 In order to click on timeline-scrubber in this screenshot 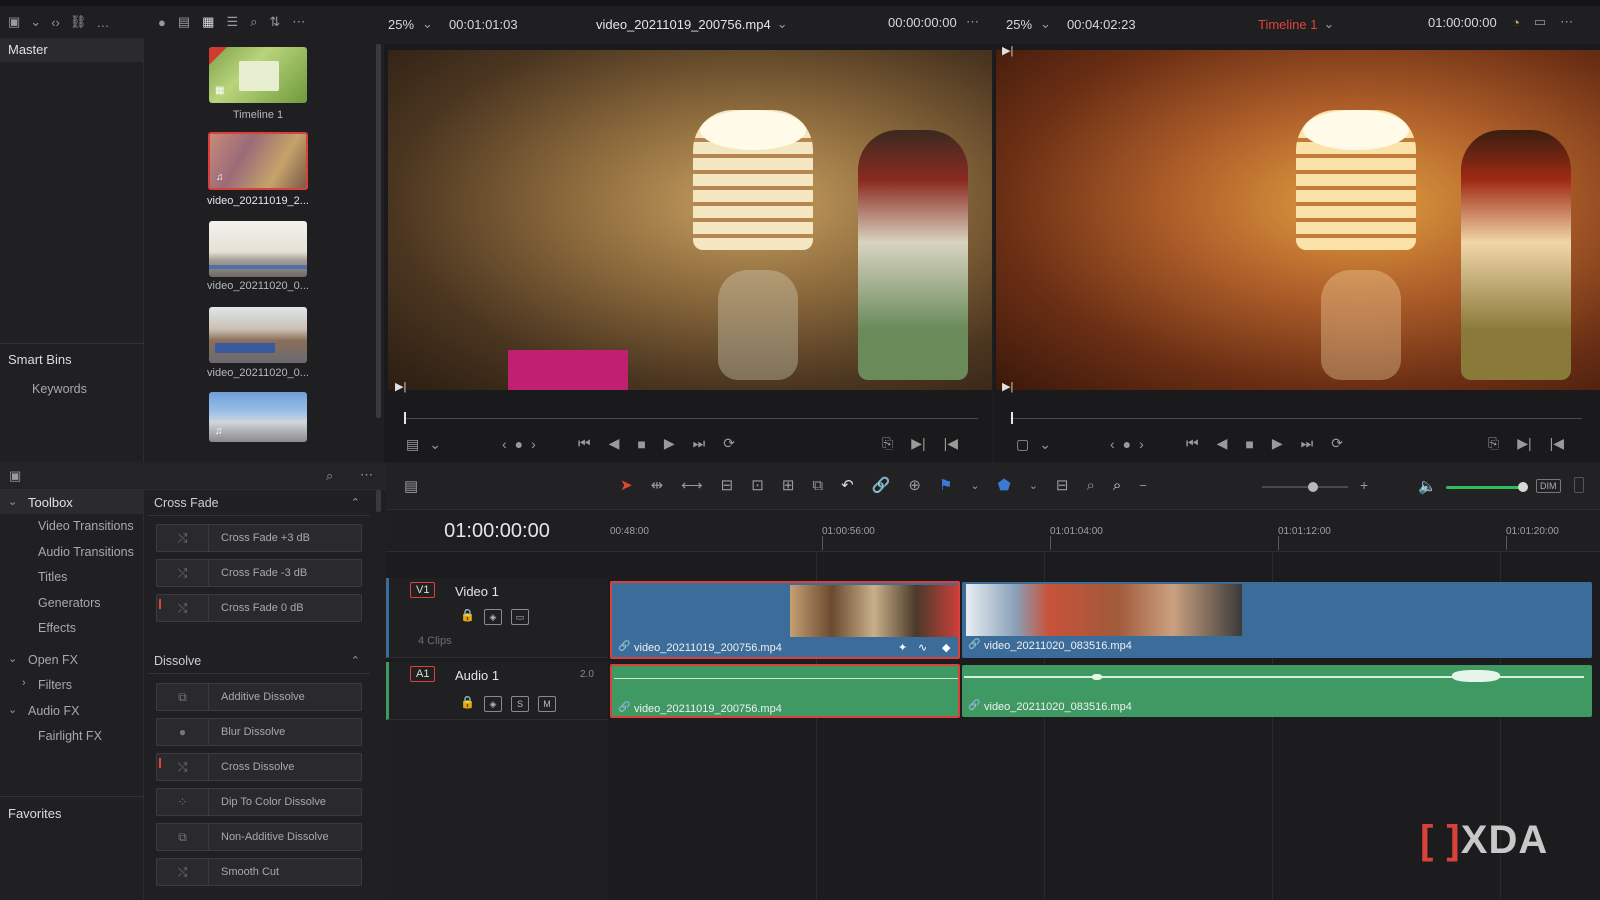, I will do `click(1296, 418)`.